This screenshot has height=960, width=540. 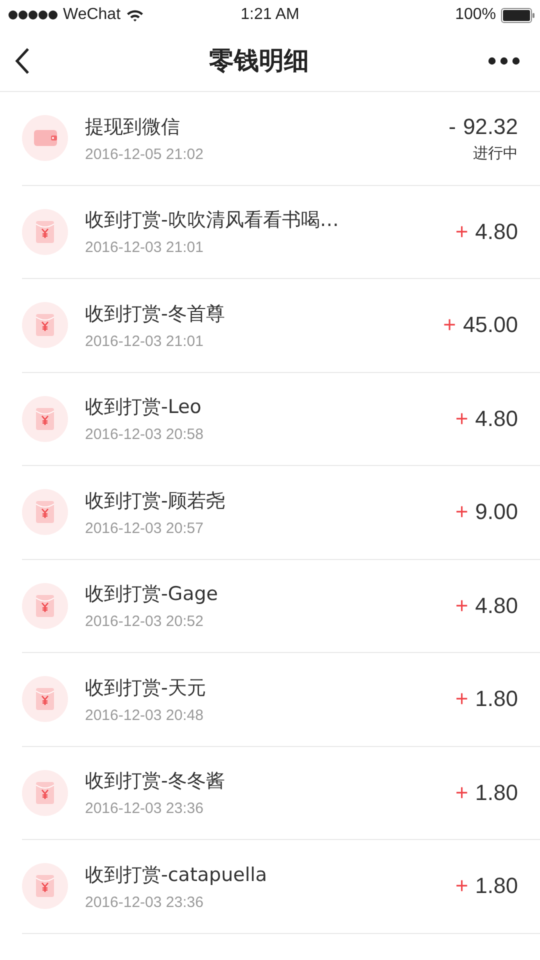 What do you see at coordinates (281, 325) in the screenshot?
I see `record-row: 收到打赏-冬首尊 2016-12-03 21:01 + 45.00` at bounding box center [281, 325].